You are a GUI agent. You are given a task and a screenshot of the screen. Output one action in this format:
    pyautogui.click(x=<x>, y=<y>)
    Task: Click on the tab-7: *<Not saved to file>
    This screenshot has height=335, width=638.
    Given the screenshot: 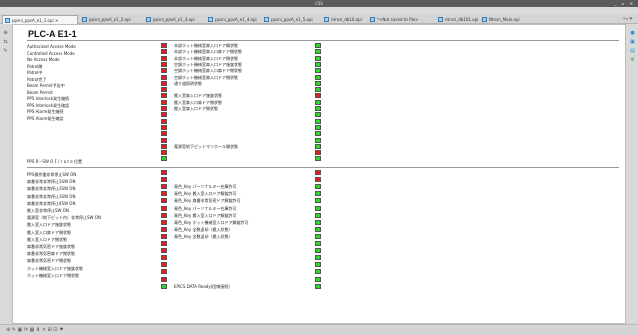 What is the action you would take?
    pyautogui.click(x=401, y=19)
    